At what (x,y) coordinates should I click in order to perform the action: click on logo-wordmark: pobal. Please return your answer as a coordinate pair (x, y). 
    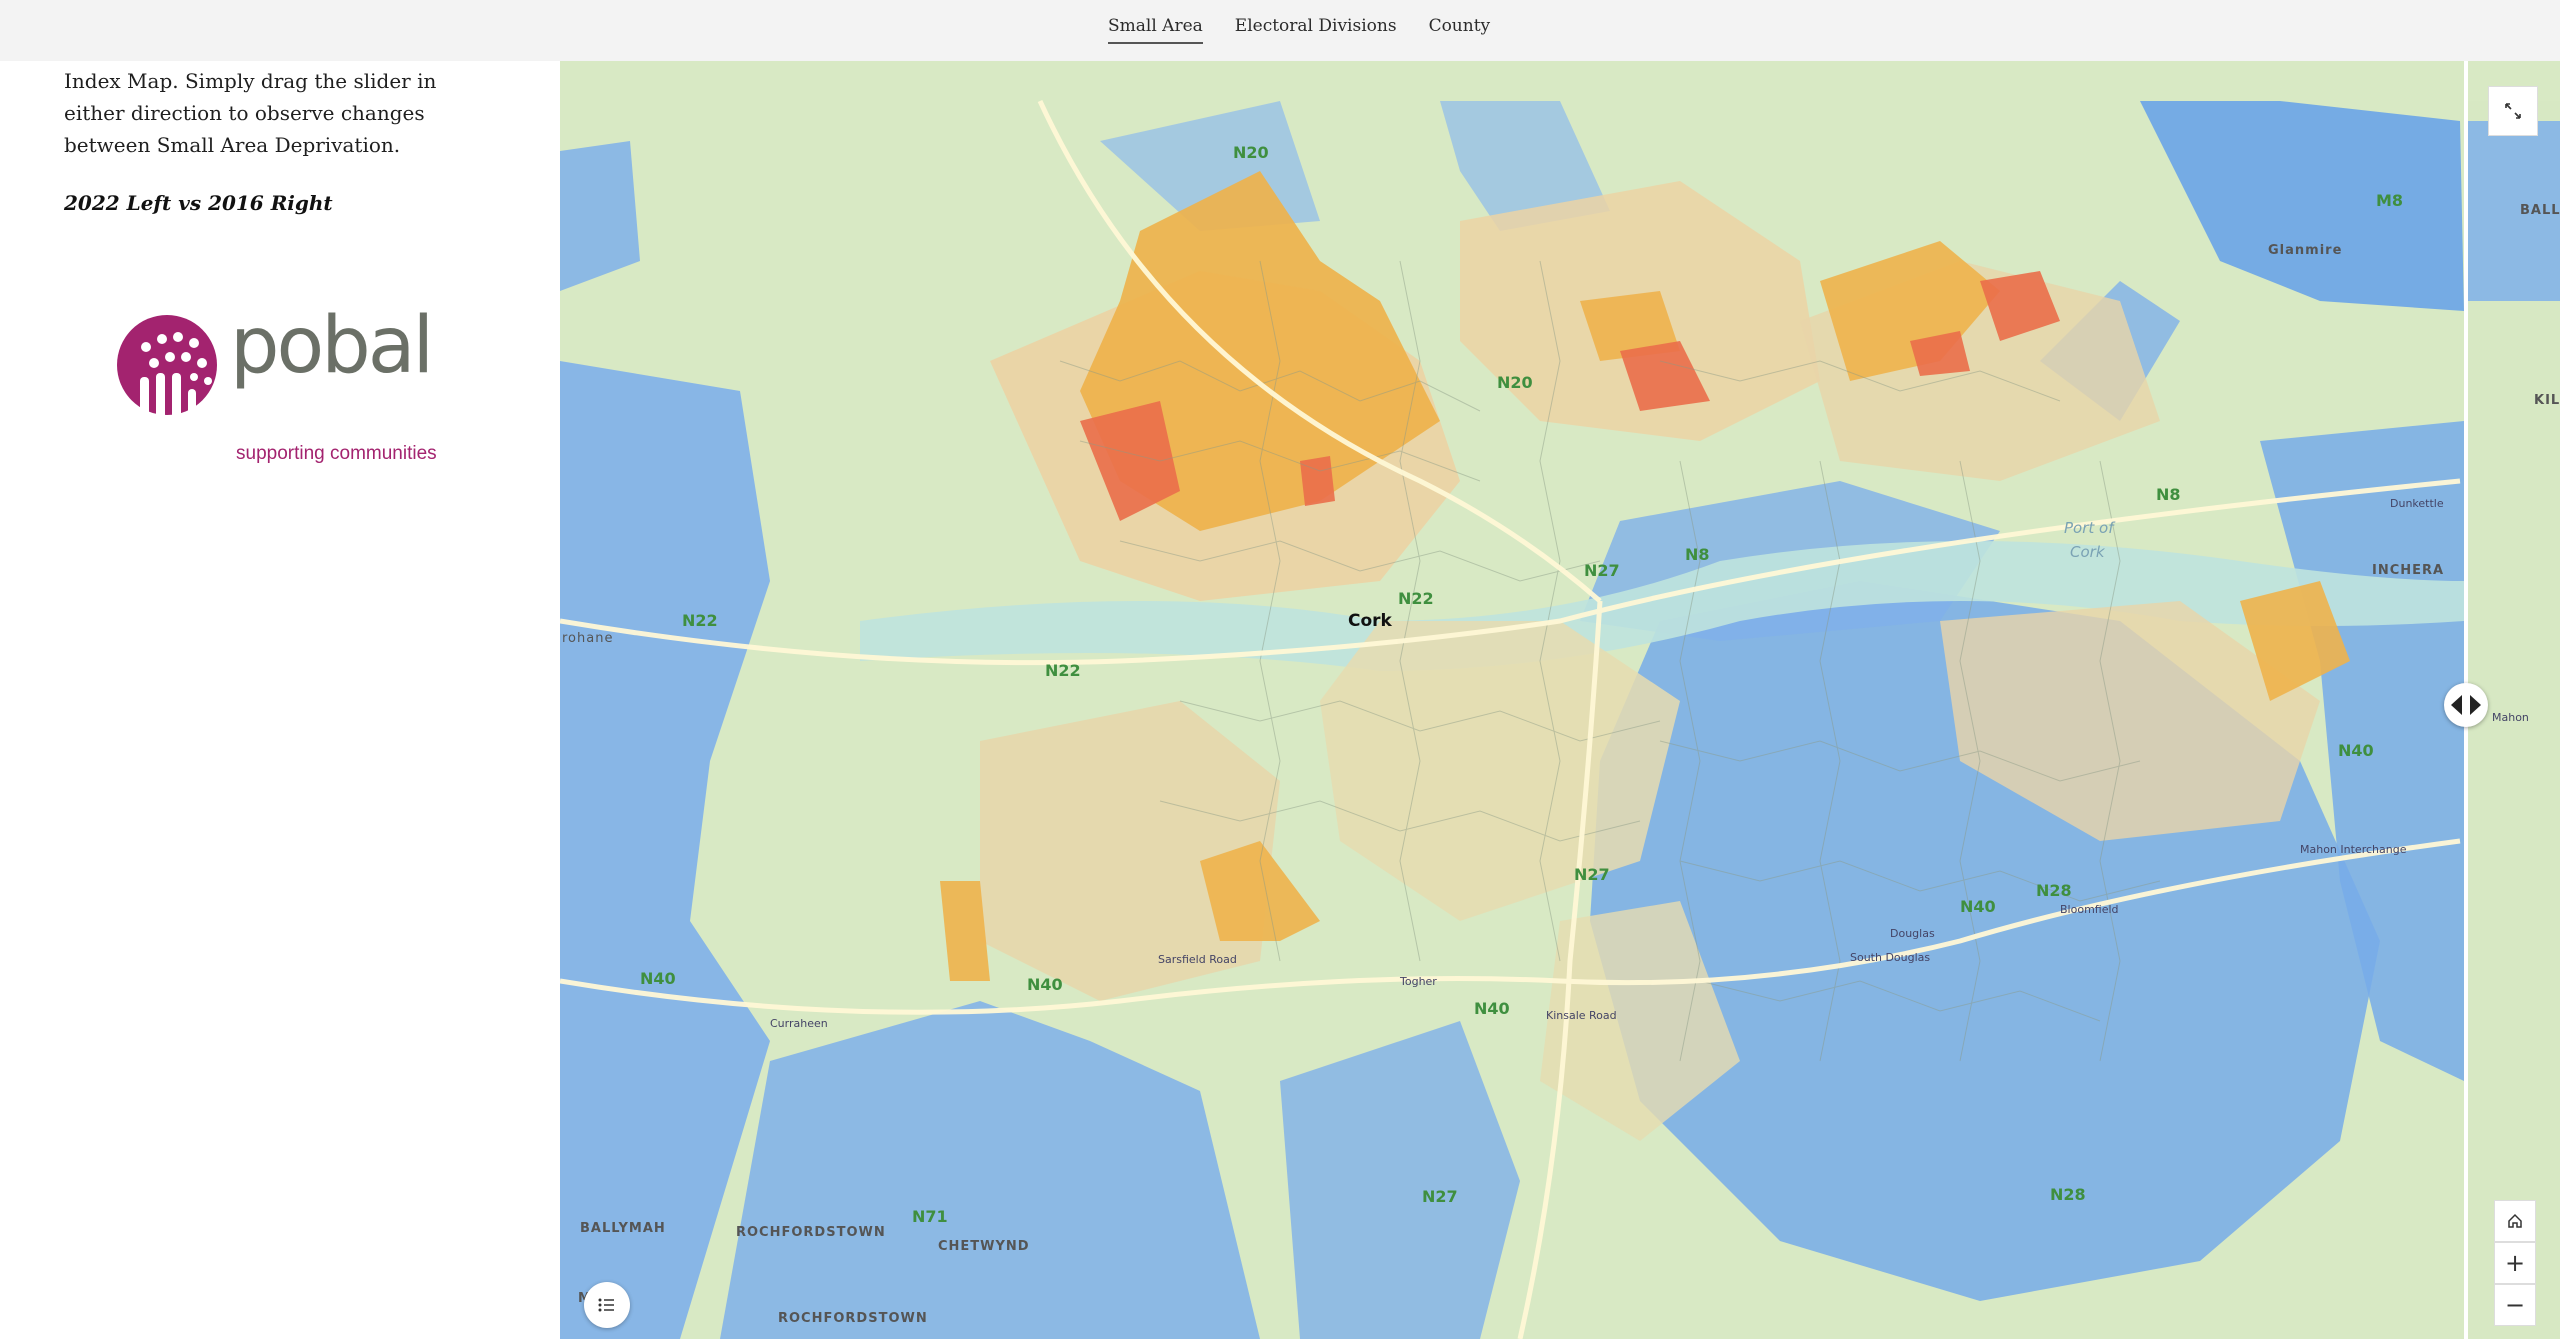
    Looking at the image, I should click on (332, 346).